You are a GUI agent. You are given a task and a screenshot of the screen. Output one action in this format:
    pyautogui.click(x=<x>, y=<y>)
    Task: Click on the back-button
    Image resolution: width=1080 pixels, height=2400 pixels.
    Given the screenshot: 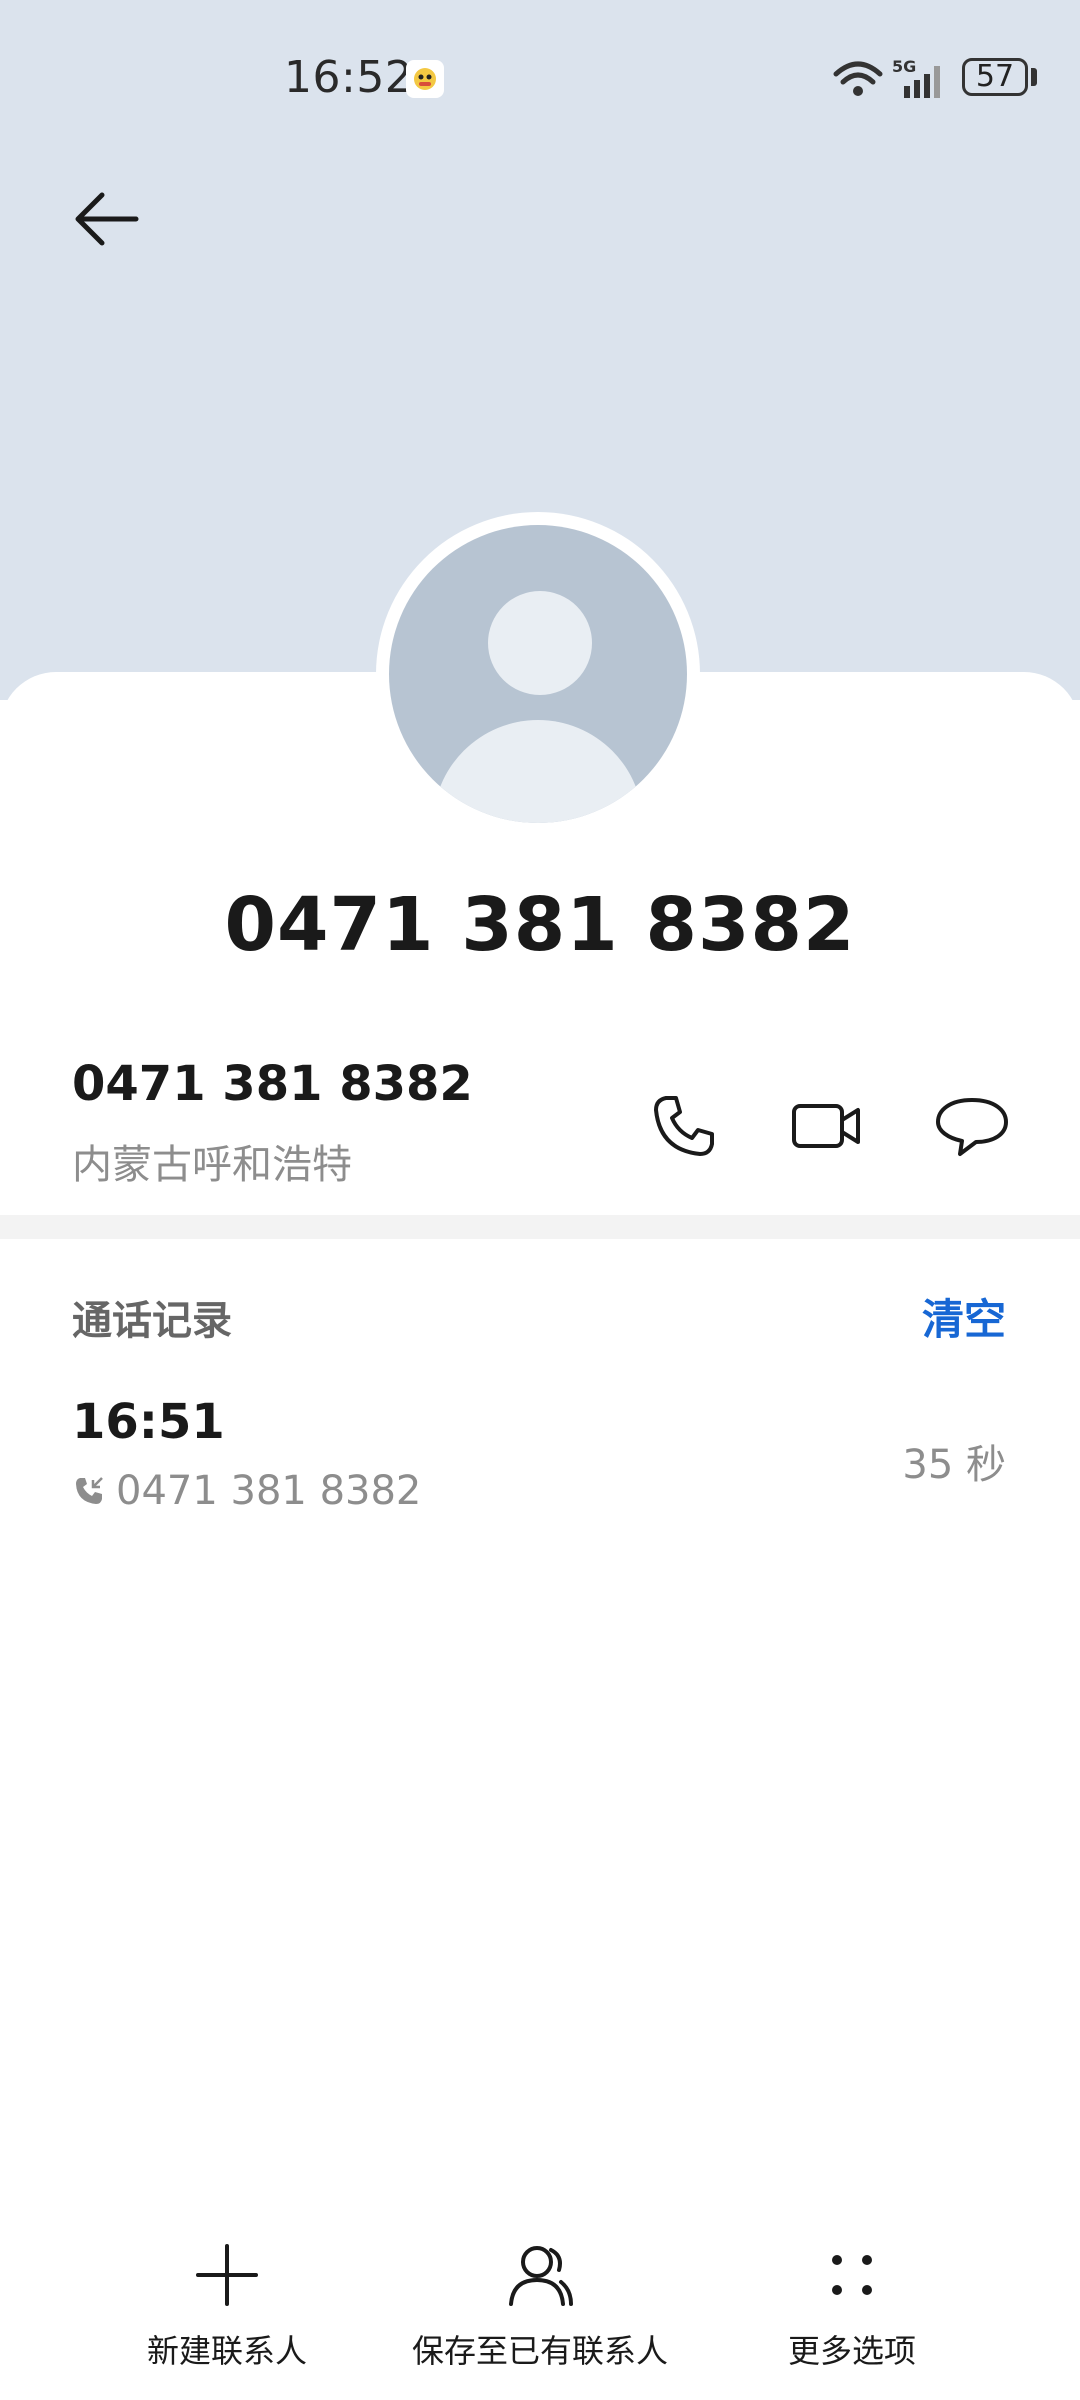 What is the action you would take?
    pyautogui.click(x=107, y=219)
    